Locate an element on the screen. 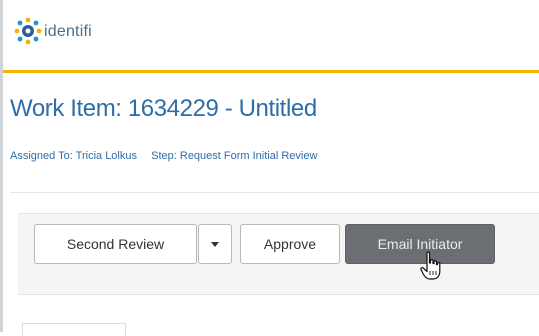 The height and width of the screenshot is (336, 539). caret-down-icon is located at coordinates (215, 244).